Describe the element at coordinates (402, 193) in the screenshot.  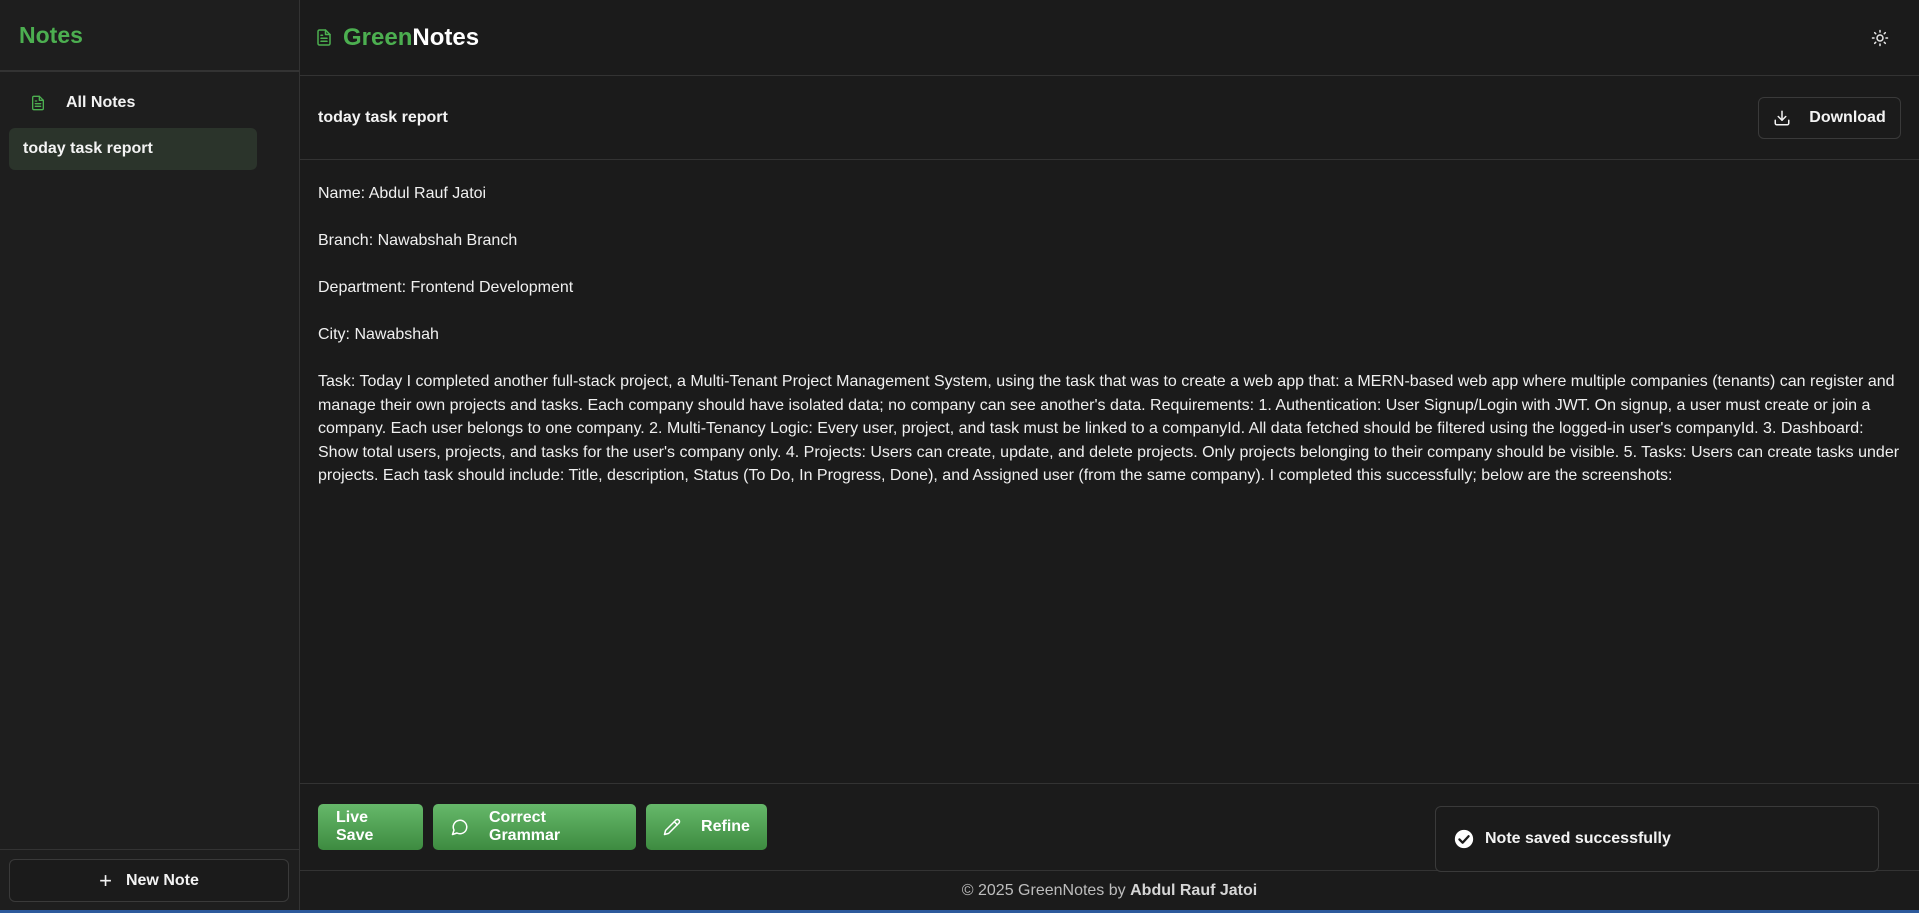
I see `note-paragraph: Name: Abdul Rauf Jatoi` at that location.